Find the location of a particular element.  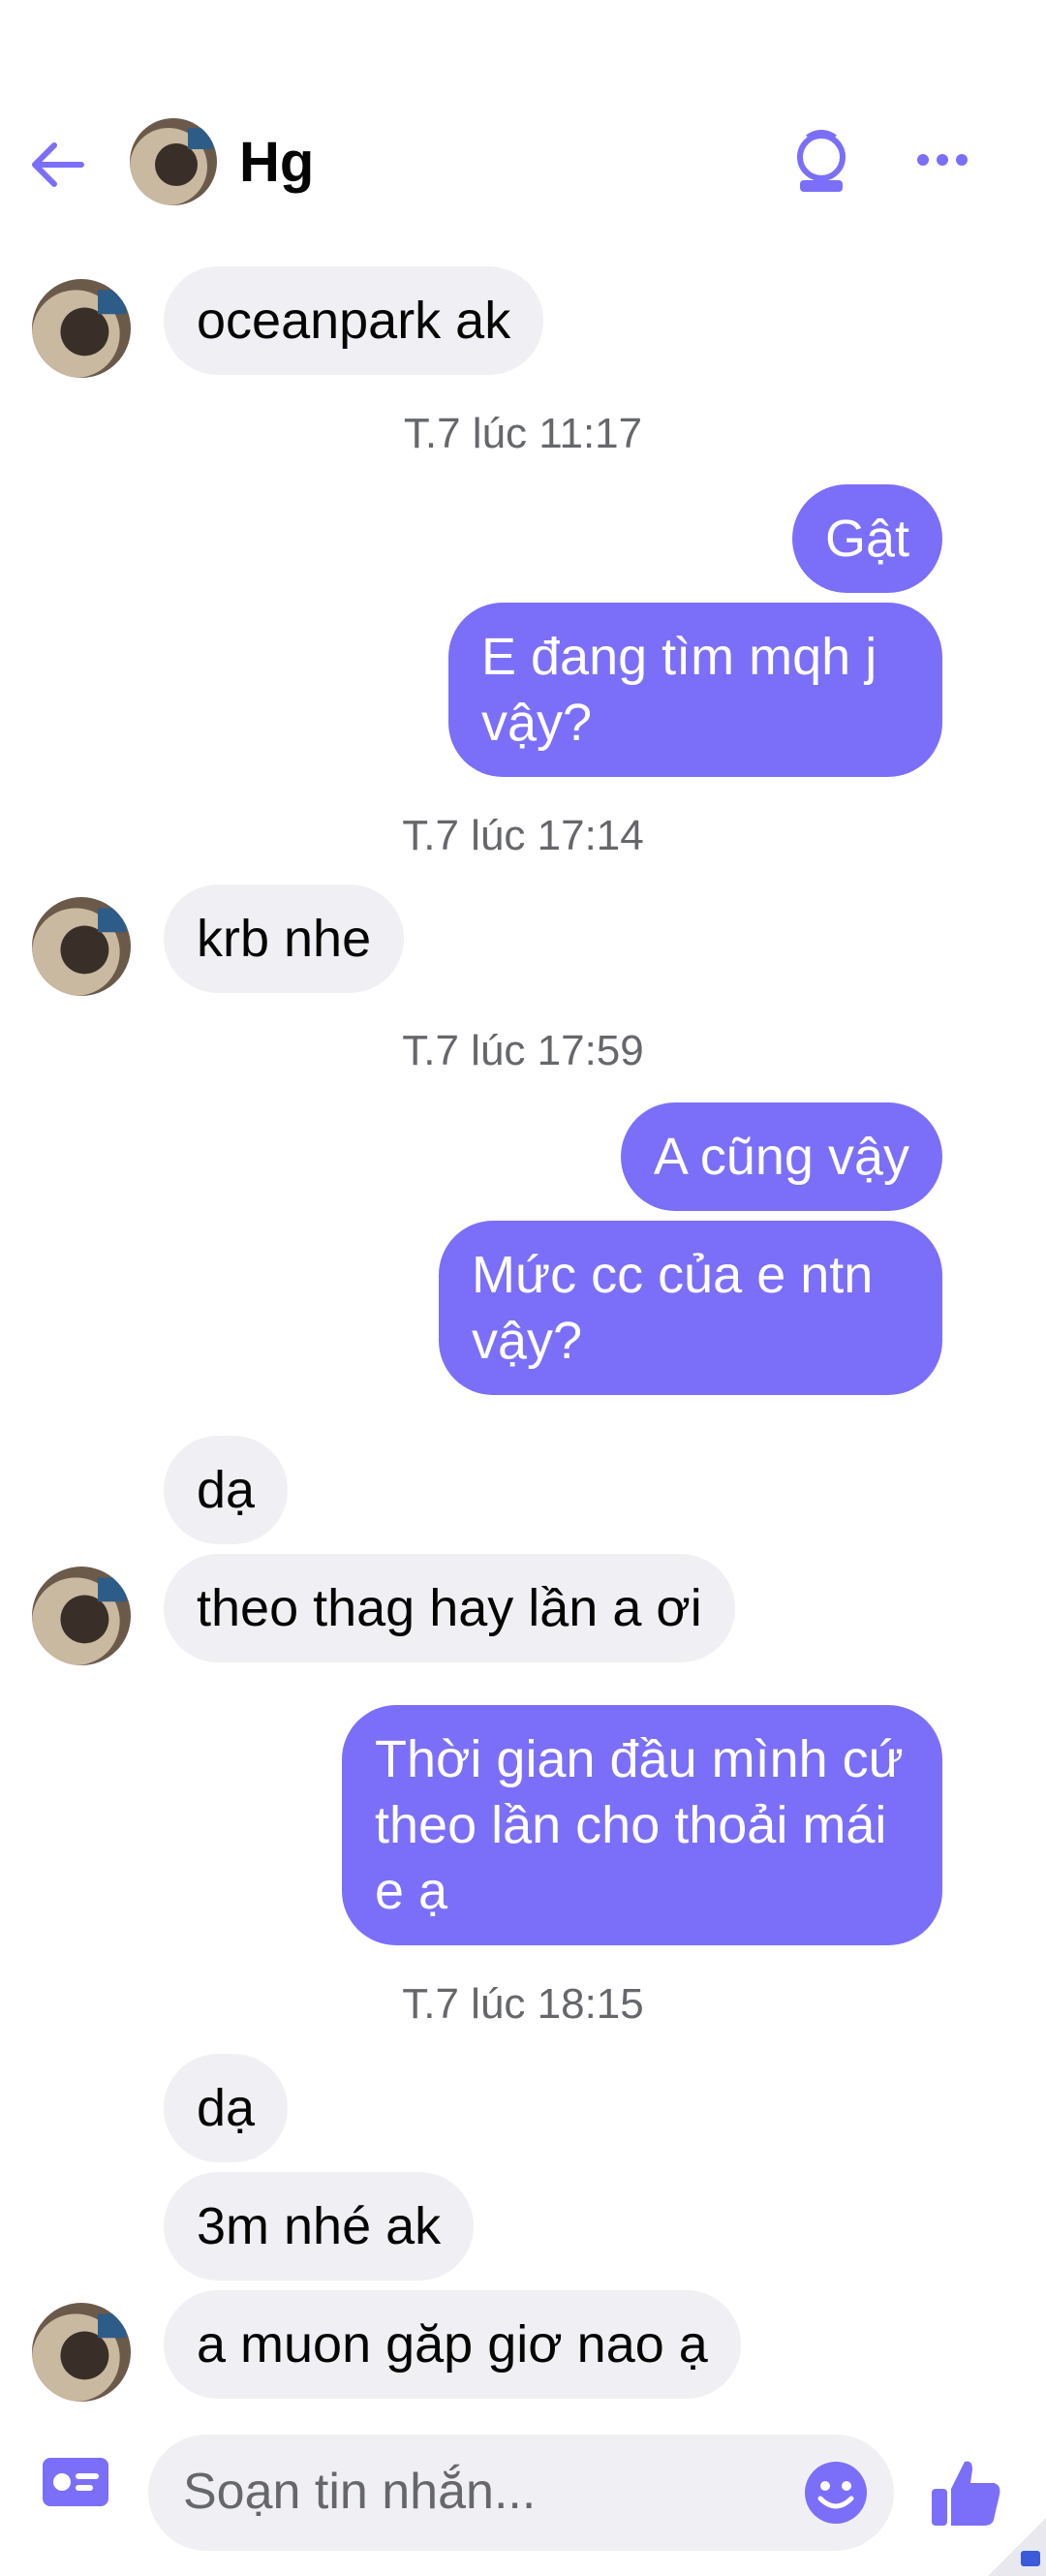

outgoing-message: Gật is located at coordinates (866, 538).